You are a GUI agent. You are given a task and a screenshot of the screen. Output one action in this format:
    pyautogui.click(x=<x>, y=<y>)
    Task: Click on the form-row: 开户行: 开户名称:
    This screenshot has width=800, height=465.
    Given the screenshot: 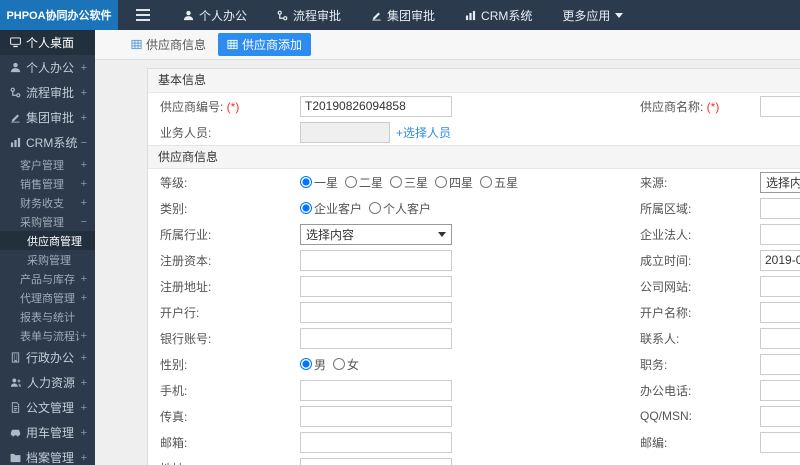 What is the action you would take?
    pyautogui.click(x=474, y=312)
    